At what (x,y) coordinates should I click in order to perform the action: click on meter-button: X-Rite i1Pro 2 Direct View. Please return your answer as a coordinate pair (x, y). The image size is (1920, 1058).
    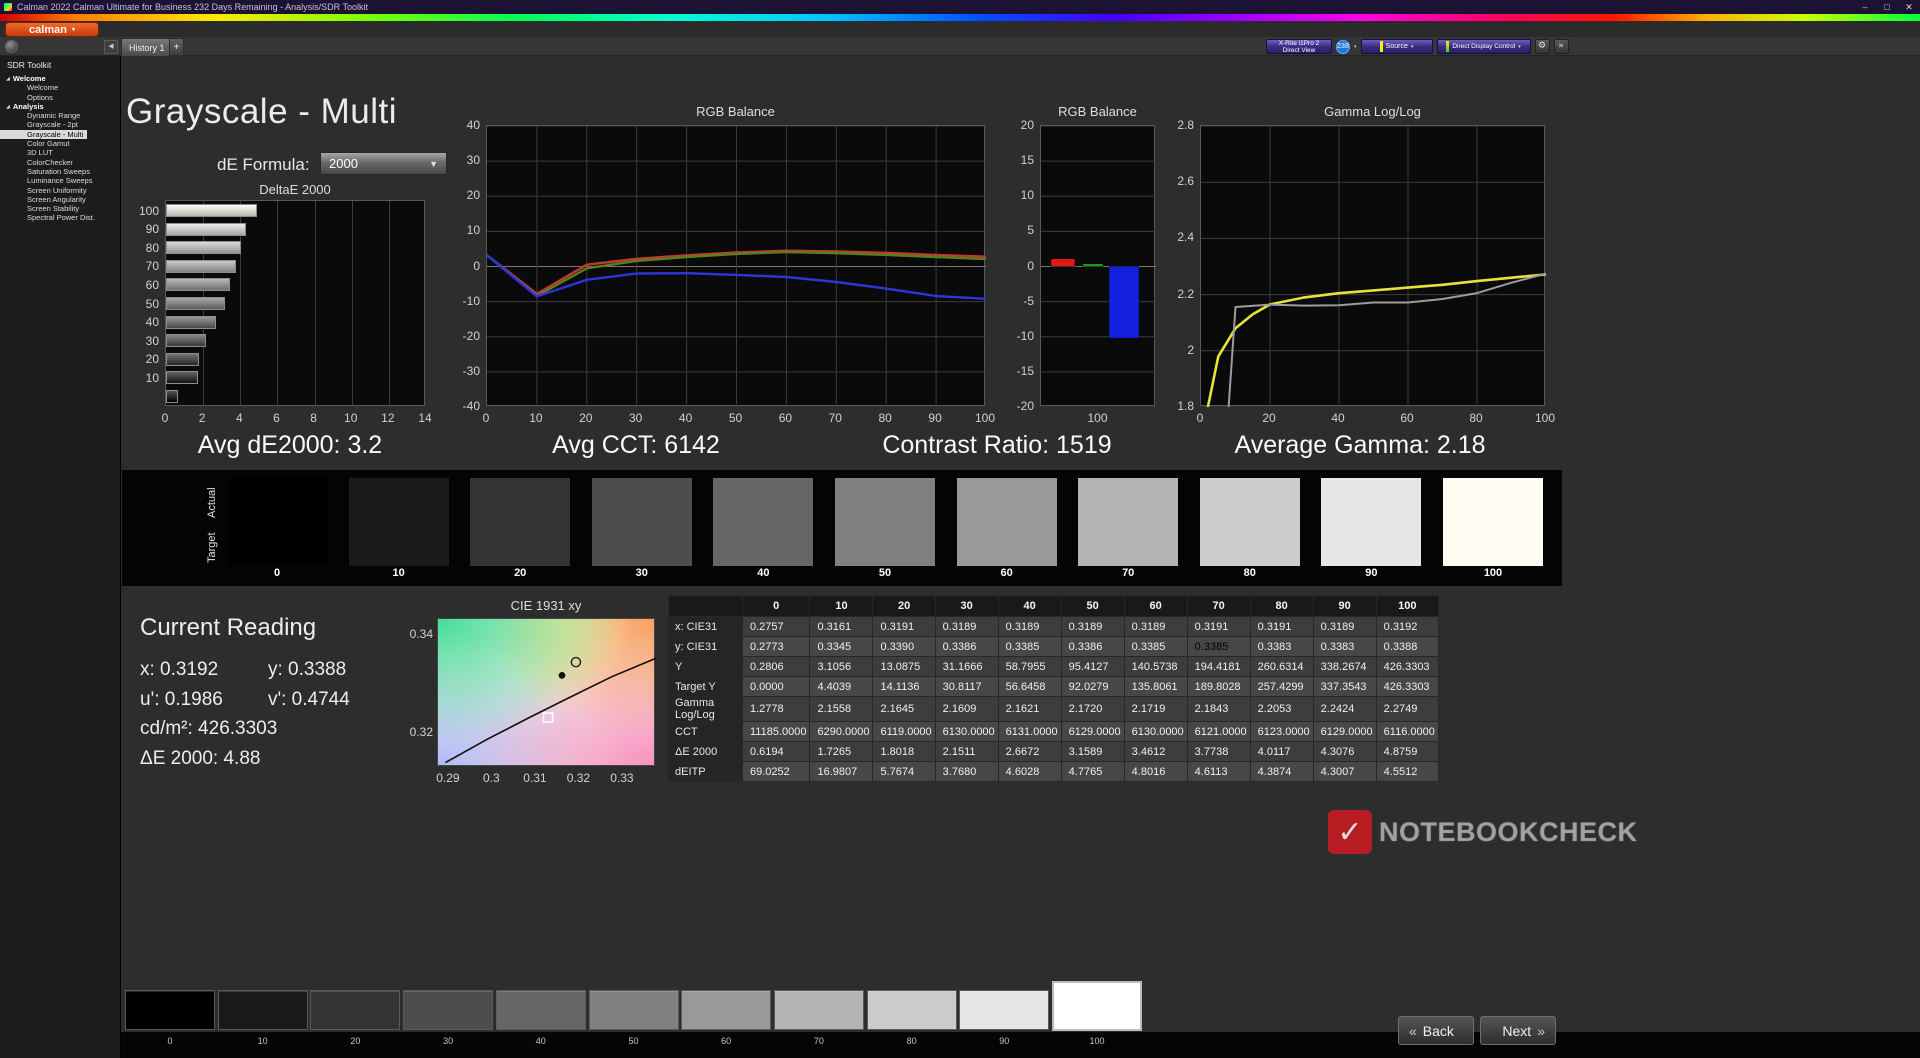
    Looking at the image, I should click on (1299, 46).